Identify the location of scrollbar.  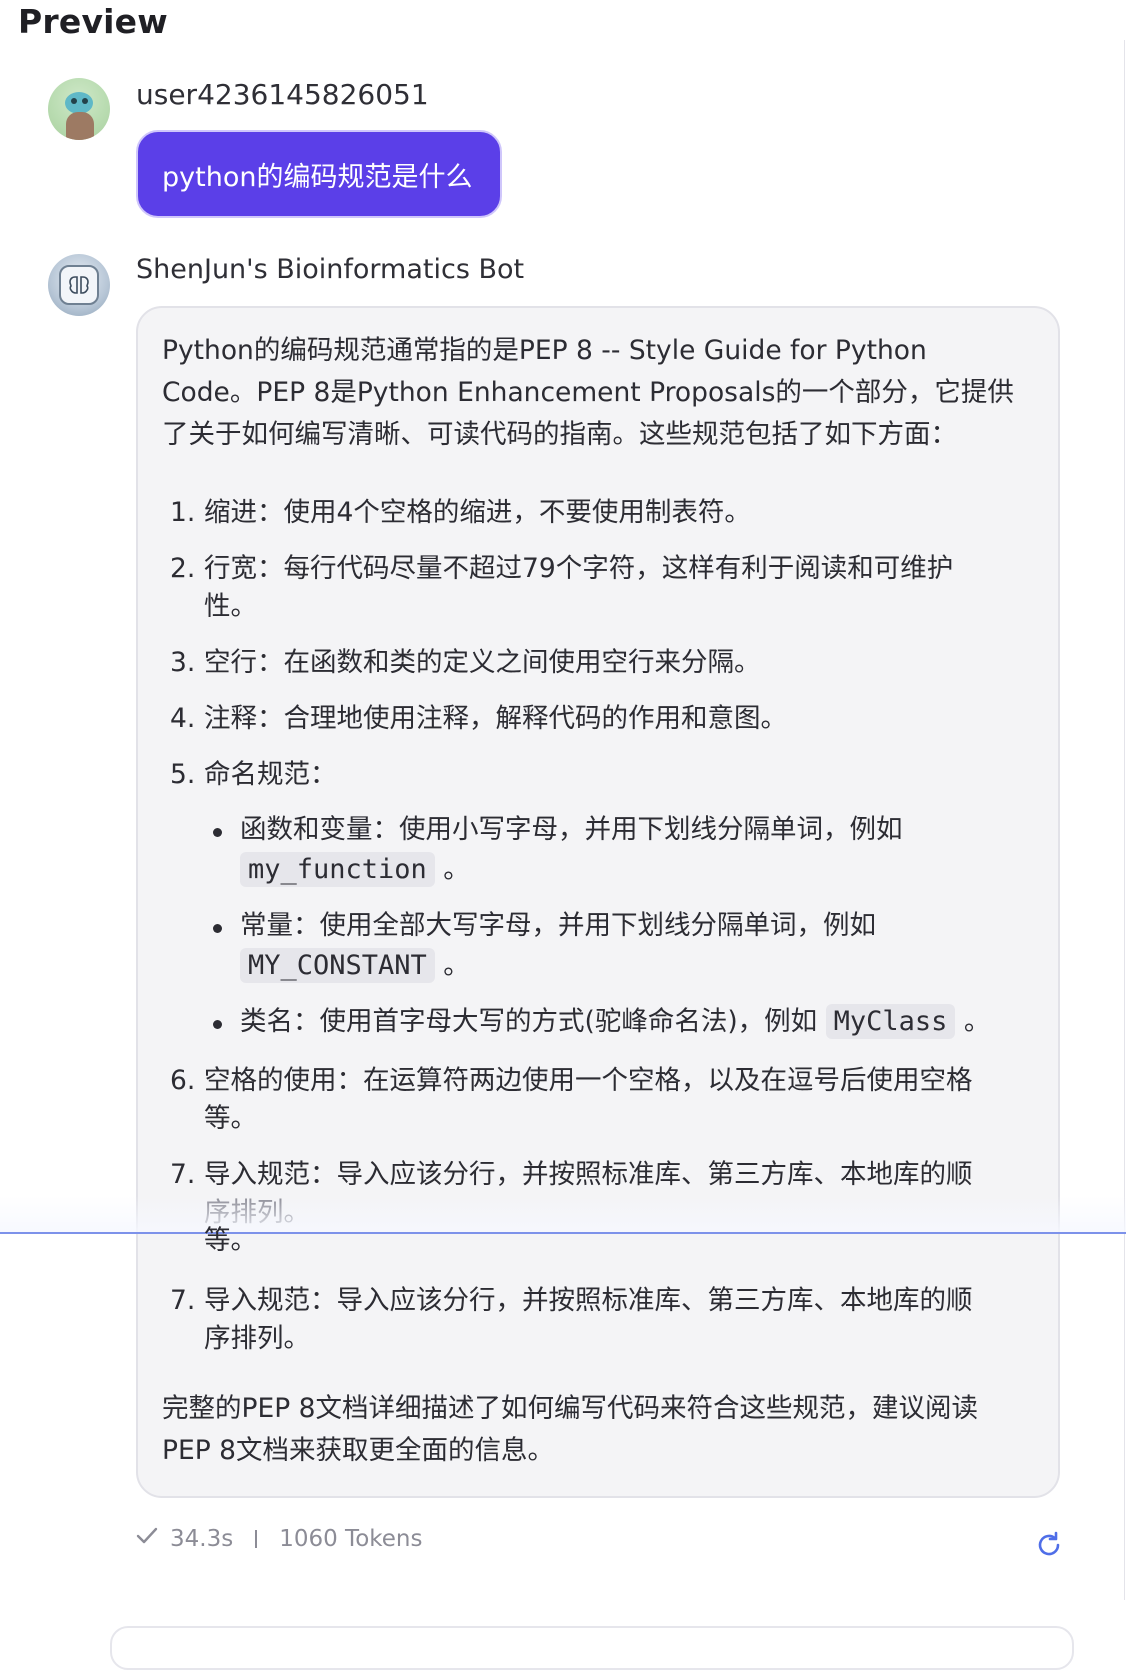
(1124, 820).